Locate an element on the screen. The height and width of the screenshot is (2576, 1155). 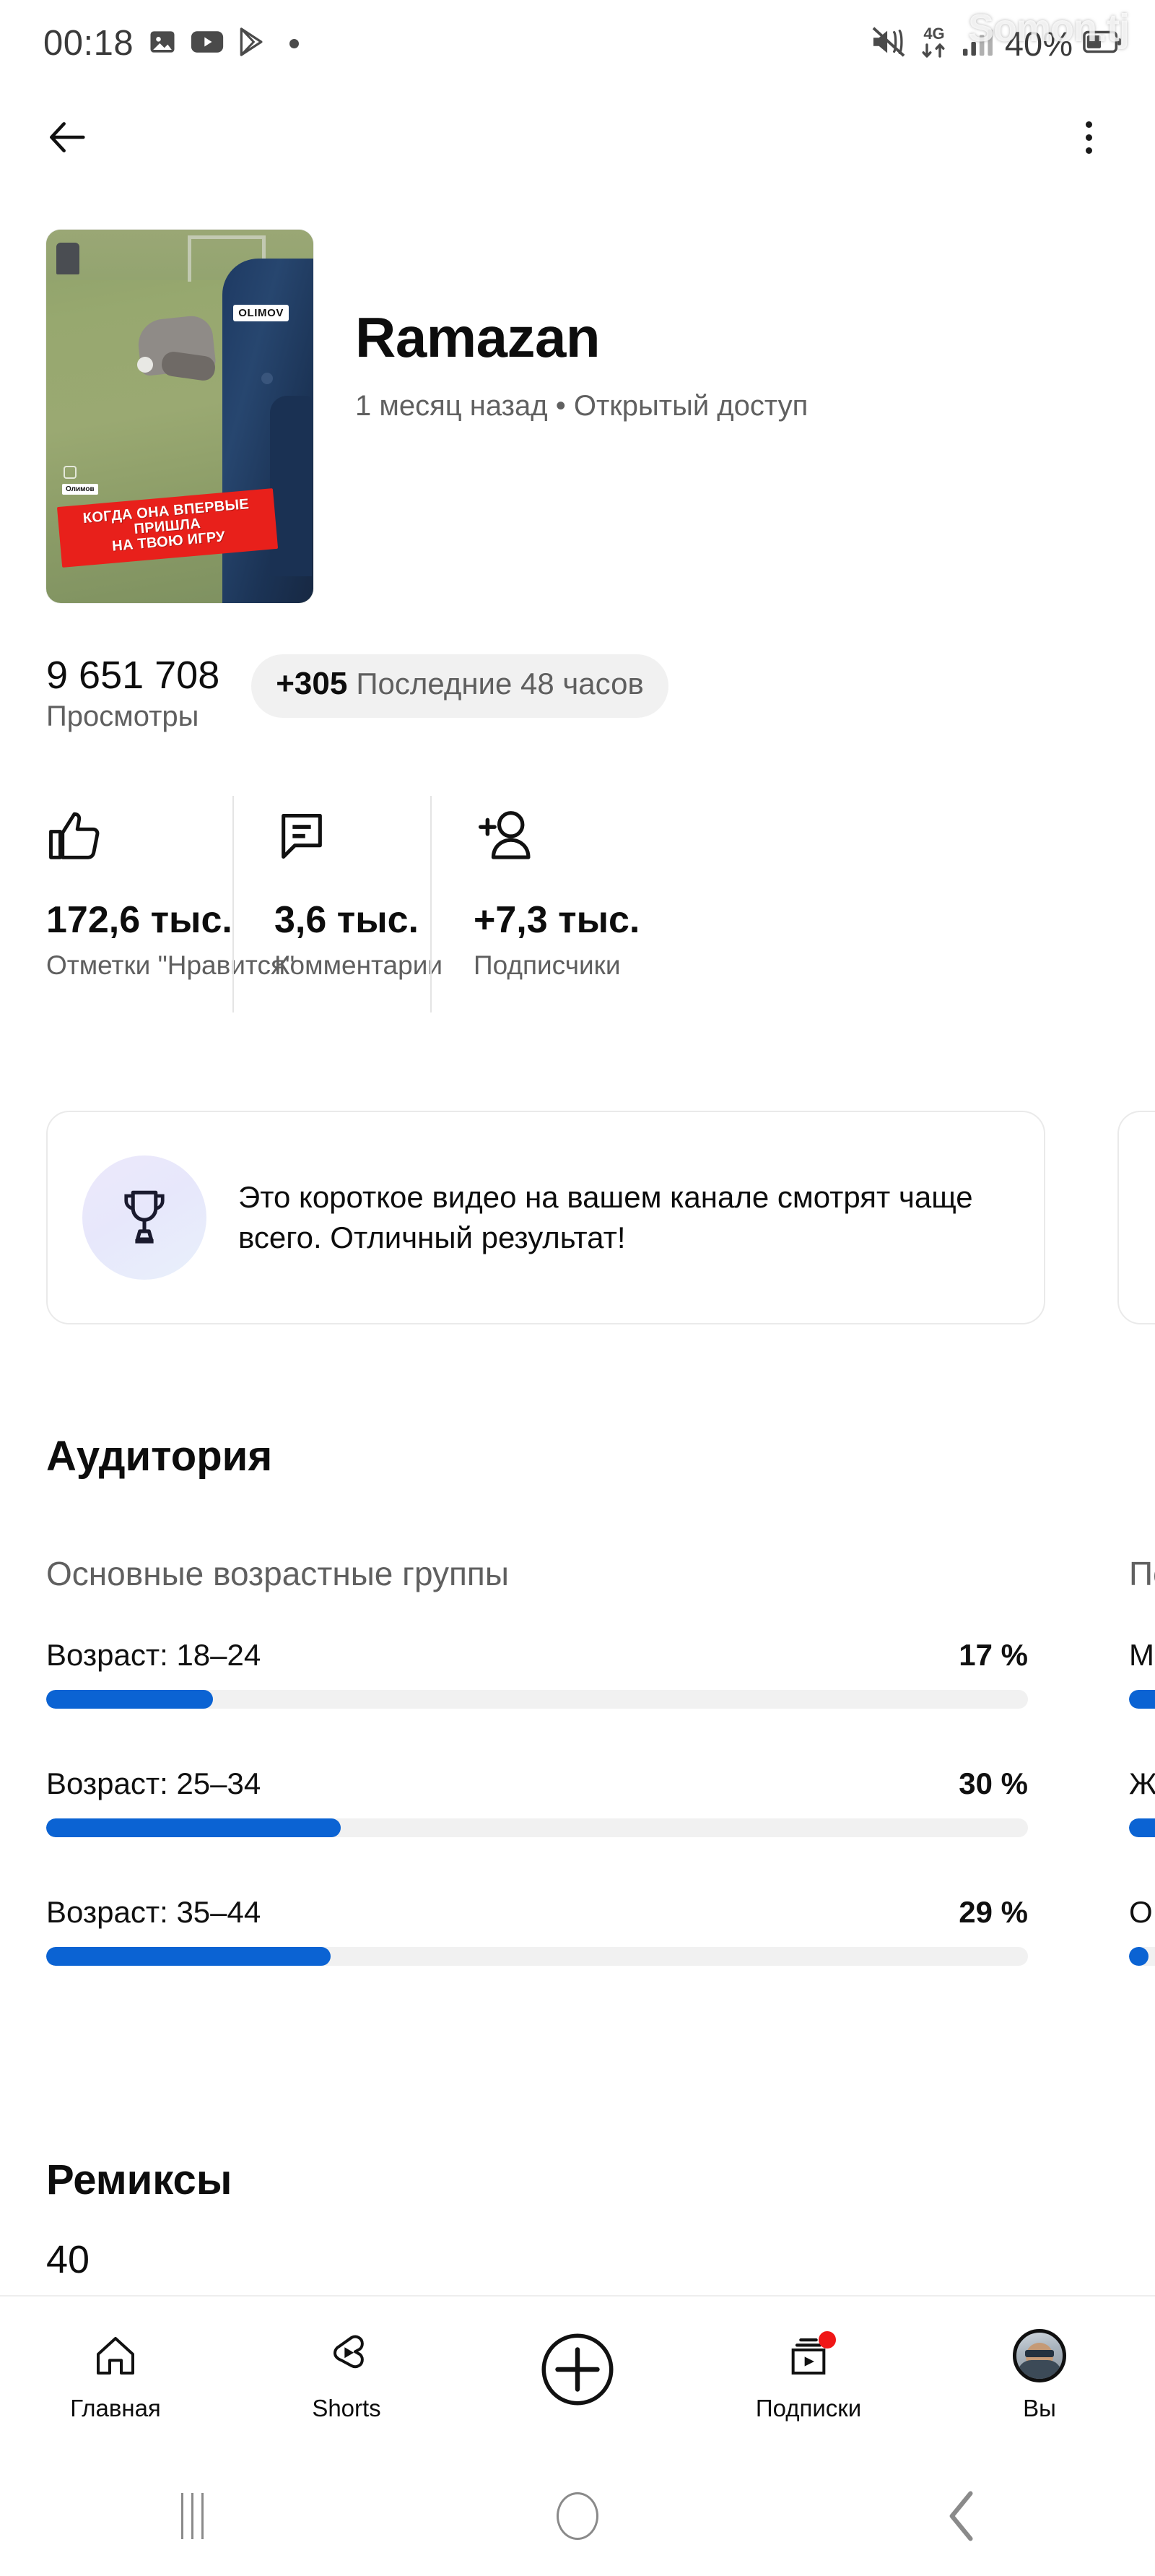
gender-bar-head: Ж is located at coordinates (1142, 1783).